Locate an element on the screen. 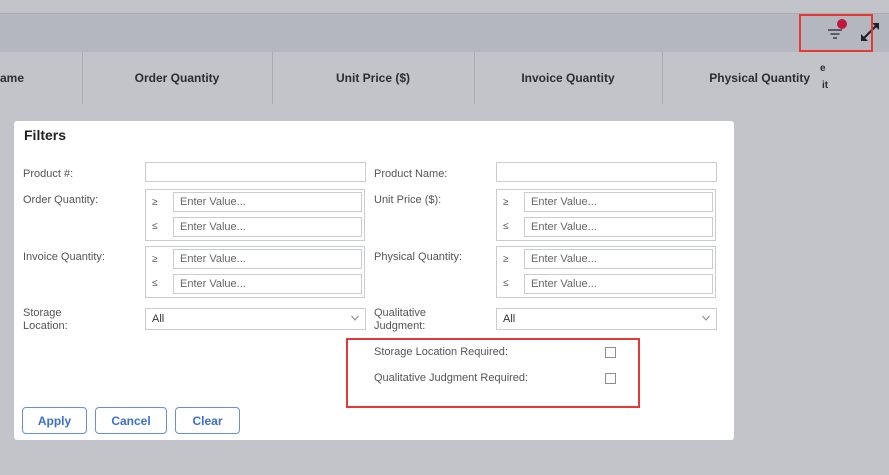  storage-location-label: Storage Location: is located at coordinates (45, 320).